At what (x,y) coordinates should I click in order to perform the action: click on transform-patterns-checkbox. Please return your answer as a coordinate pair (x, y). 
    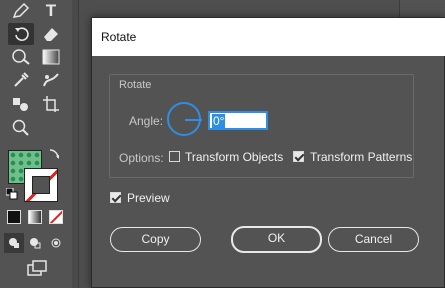
    Looking at the image, I should click on (298, 156).